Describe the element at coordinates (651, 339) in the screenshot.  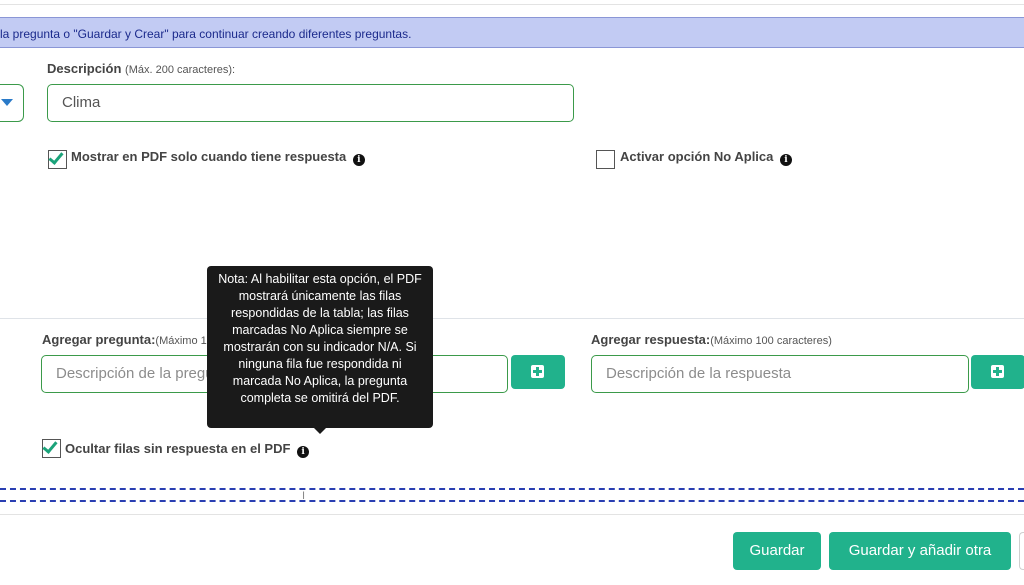
I see `add-answer-label-text: Agregar respuesta:` at that location.